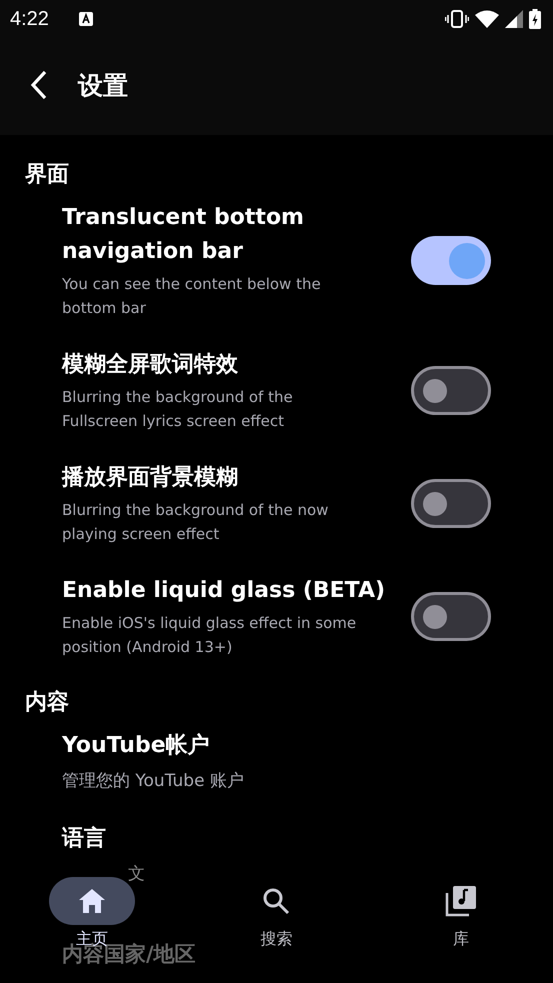 This screenshot has width=553, height=983. What do you see at coordinates (276, 916) in the screenshot?
I see `nav-tab: 搜索` at bounding box center [276, 916].